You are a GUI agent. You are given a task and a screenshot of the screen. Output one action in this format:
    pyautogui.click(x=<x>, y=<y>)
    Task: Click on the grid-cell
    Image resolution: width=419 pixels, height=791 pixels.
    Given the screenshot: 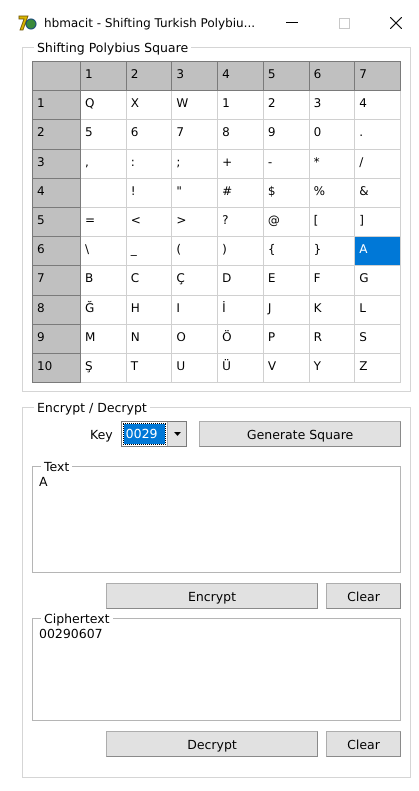 What is the action you would take?
    pyautogui.click(x=104, y=193)
    